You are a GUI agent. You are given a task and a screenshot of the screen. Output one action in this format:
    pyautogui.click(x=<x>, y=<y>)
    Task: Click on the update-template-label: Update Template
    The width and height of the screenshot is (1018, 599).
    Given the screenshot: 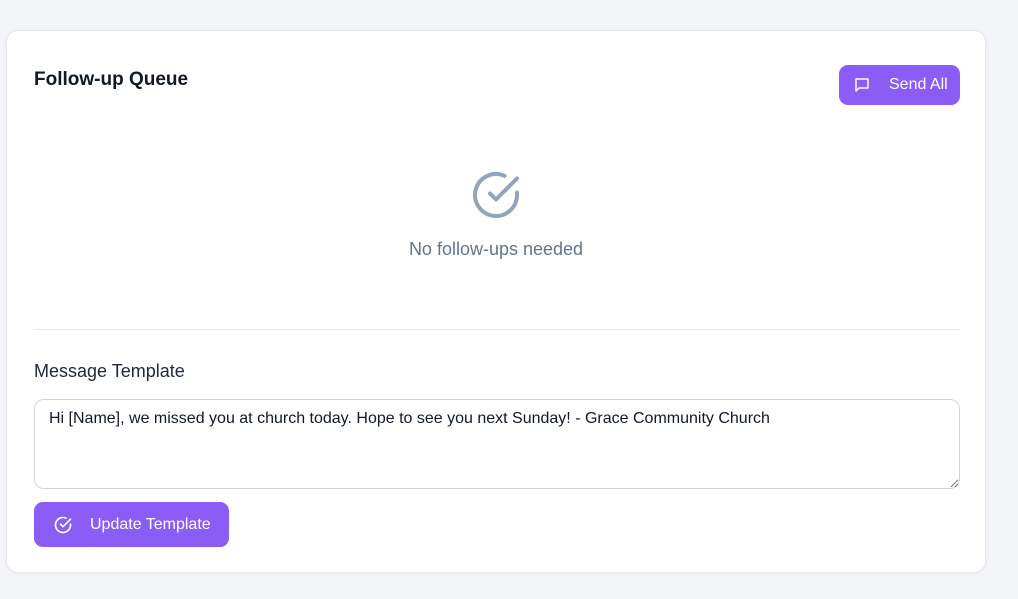 What is the action you would take?
    pyautogui.click(x=150, y=524)
    